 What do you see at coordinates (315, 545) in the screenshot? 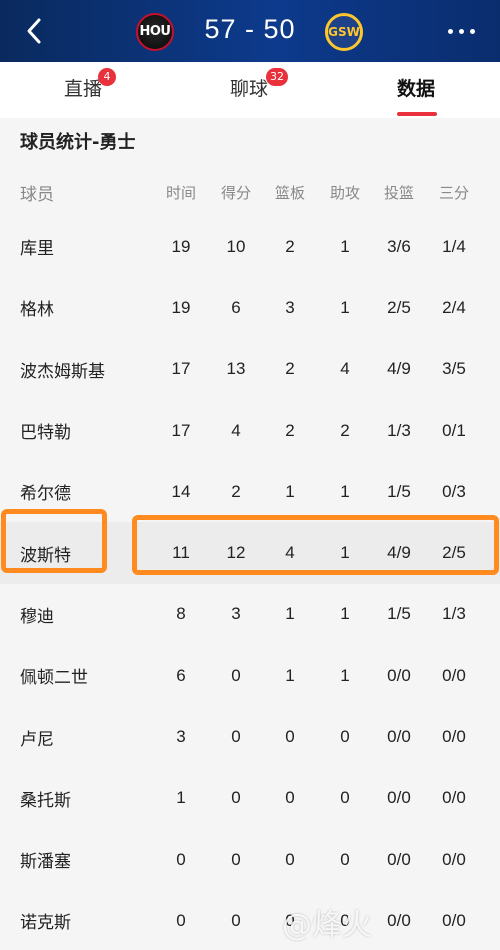
I see `highlight-box-player-stats` at bounding box center [315, 545].